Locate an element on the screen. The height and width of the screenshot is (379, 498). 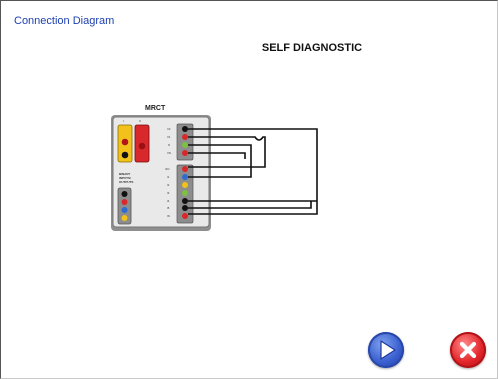
svg-text: V2 is located at coordinates (169, 129).